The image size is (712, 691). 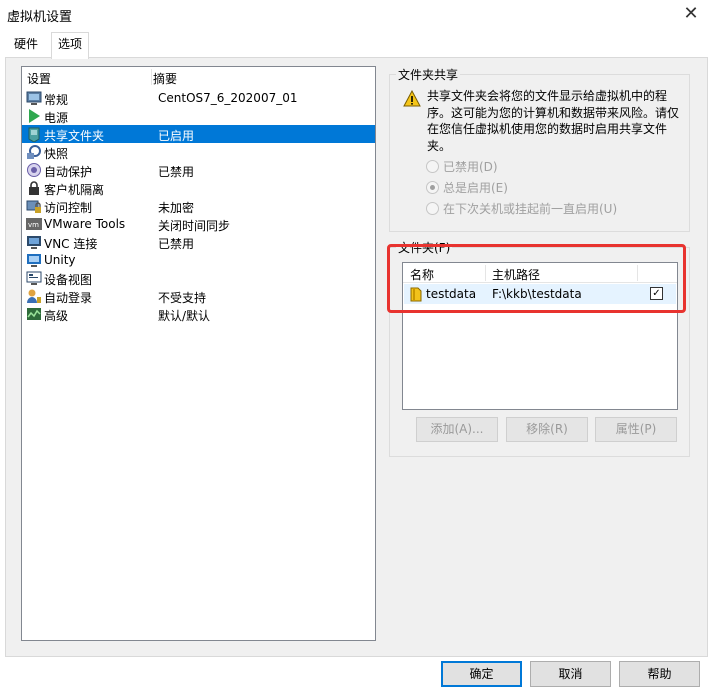 I want to click on tab-strip: 硬件 选项, so click(x=356, y=44).